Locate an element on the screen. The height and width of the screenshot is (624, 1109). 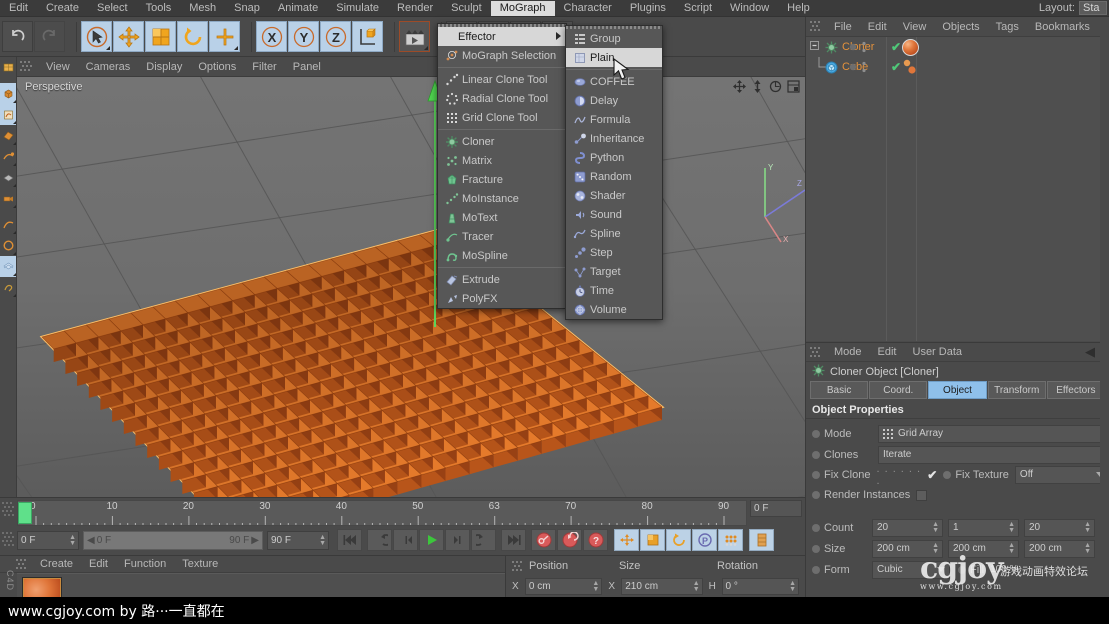
effector-item-delay: Delay is located at coordinates (614, 100).